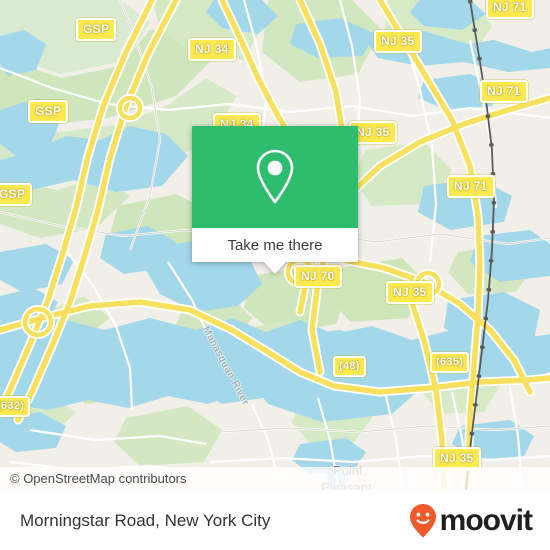 This screenshot has height=550, width=550. I want to click on moovit-wordmark: moovit, so click(486, 520).